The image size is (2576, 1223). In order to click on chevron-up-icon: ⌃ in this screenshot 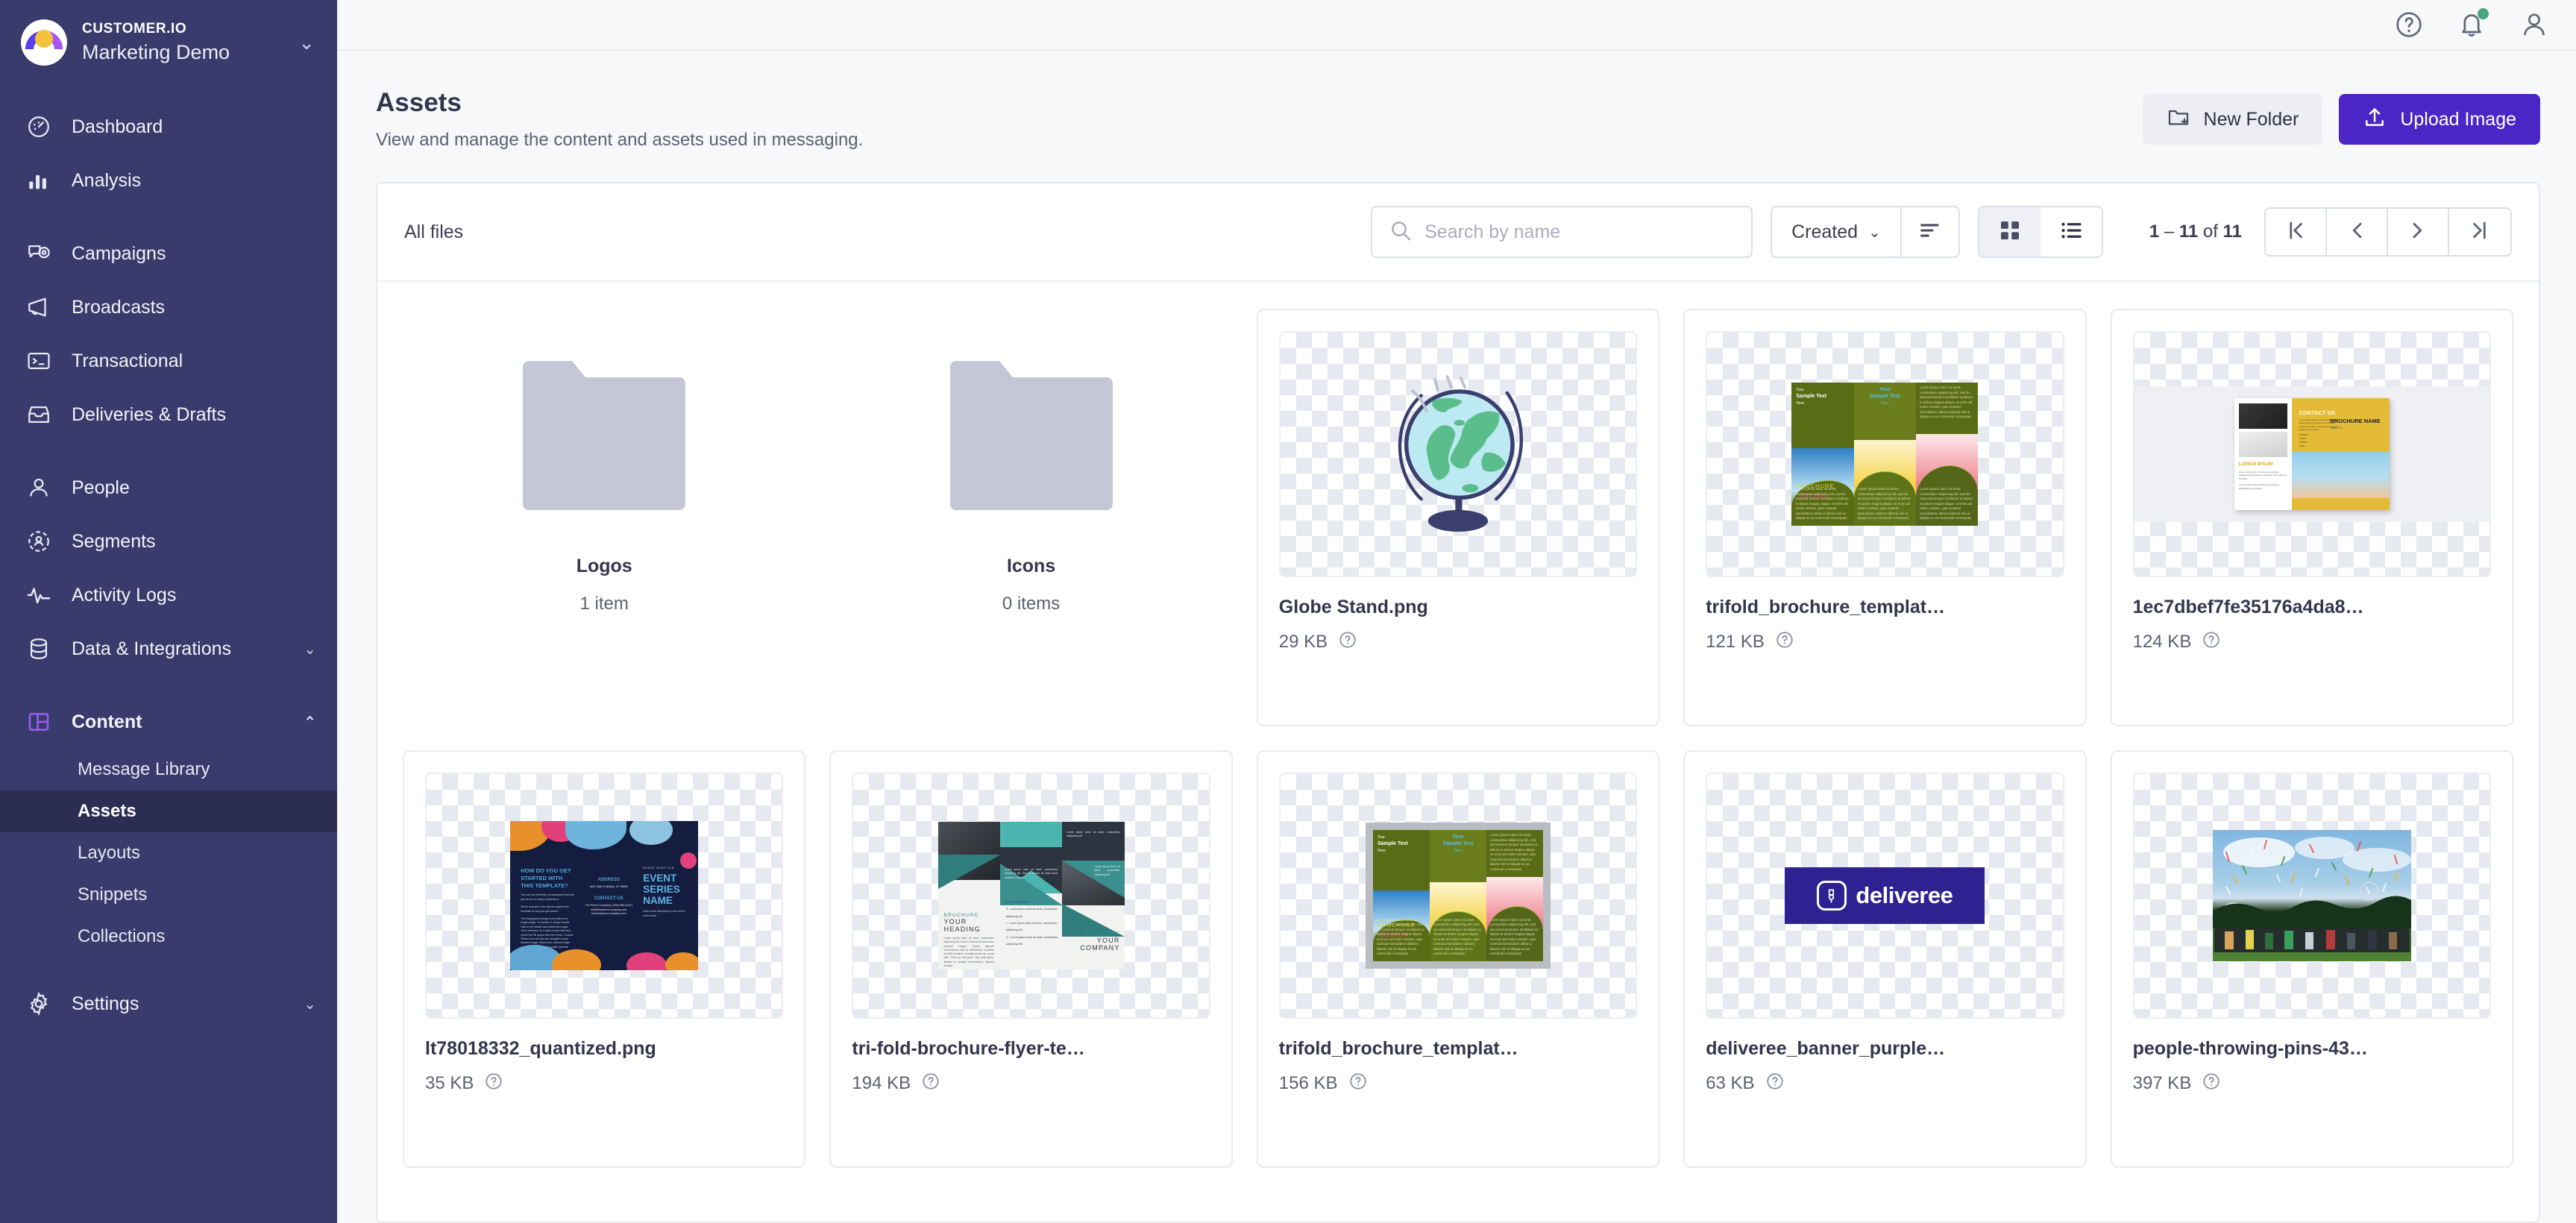, I will do `click(310, 722)`.